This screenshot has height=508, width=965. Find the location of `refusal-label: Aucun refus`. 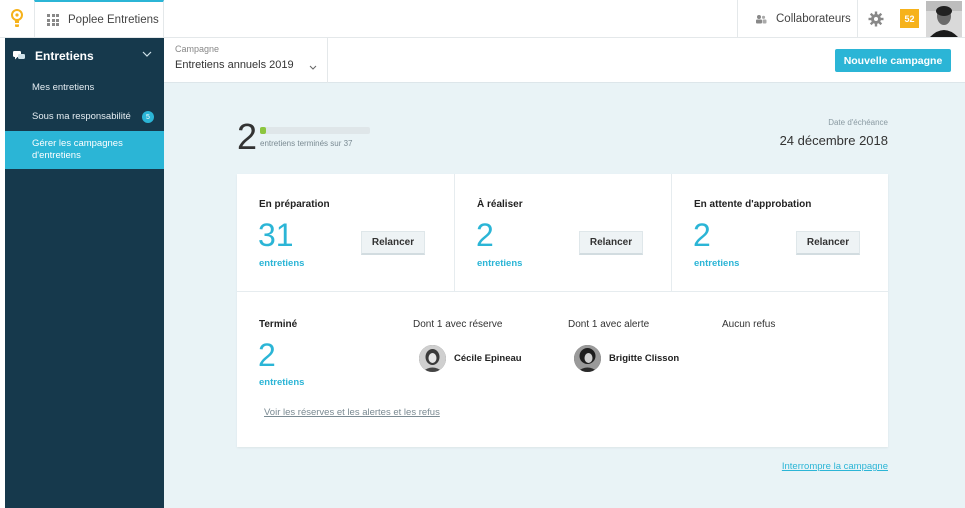

refusal-label: Aucun refus is located at coordinates (749, 324).